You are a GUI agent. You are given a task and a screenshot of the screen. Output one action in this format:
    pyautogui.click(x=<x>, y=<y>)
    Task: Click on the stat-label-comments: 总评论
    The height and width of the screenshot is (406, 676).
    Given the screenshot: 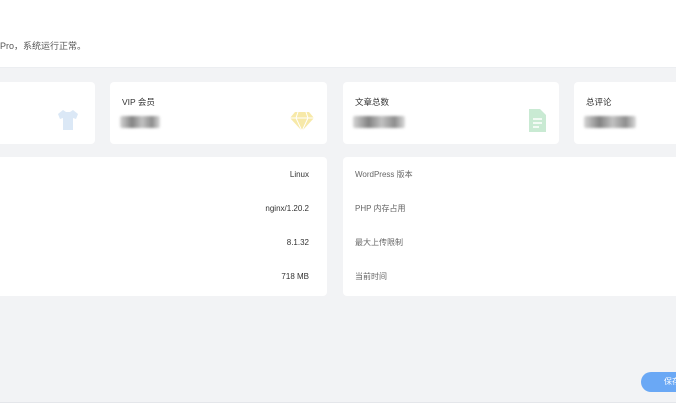 What is the action you would take?
    pyautogui.click(x=599, y=102)
    